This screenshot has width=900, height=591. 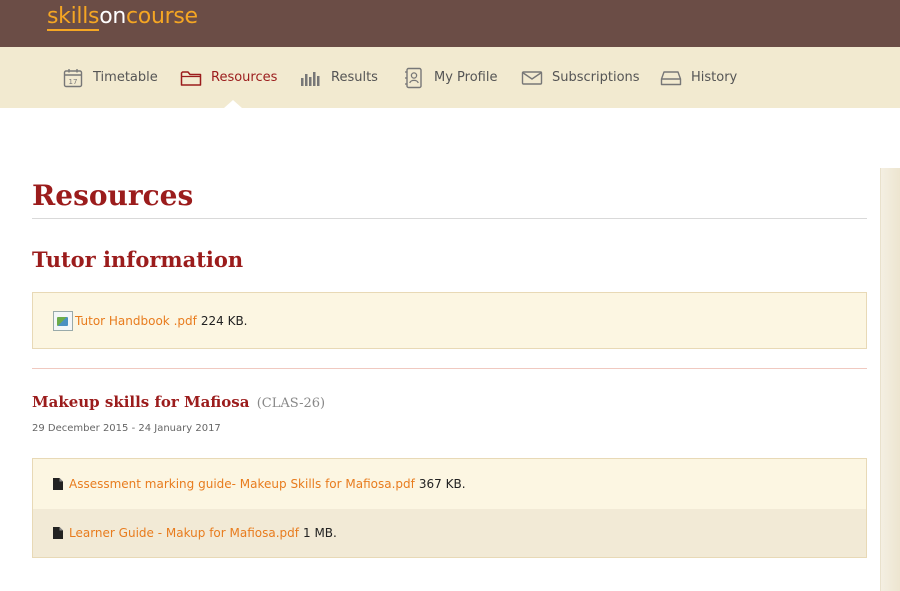 I want to click on course-title: Makeup skills for Mafiosa (CLAS-26), so click(x=178, y=402).